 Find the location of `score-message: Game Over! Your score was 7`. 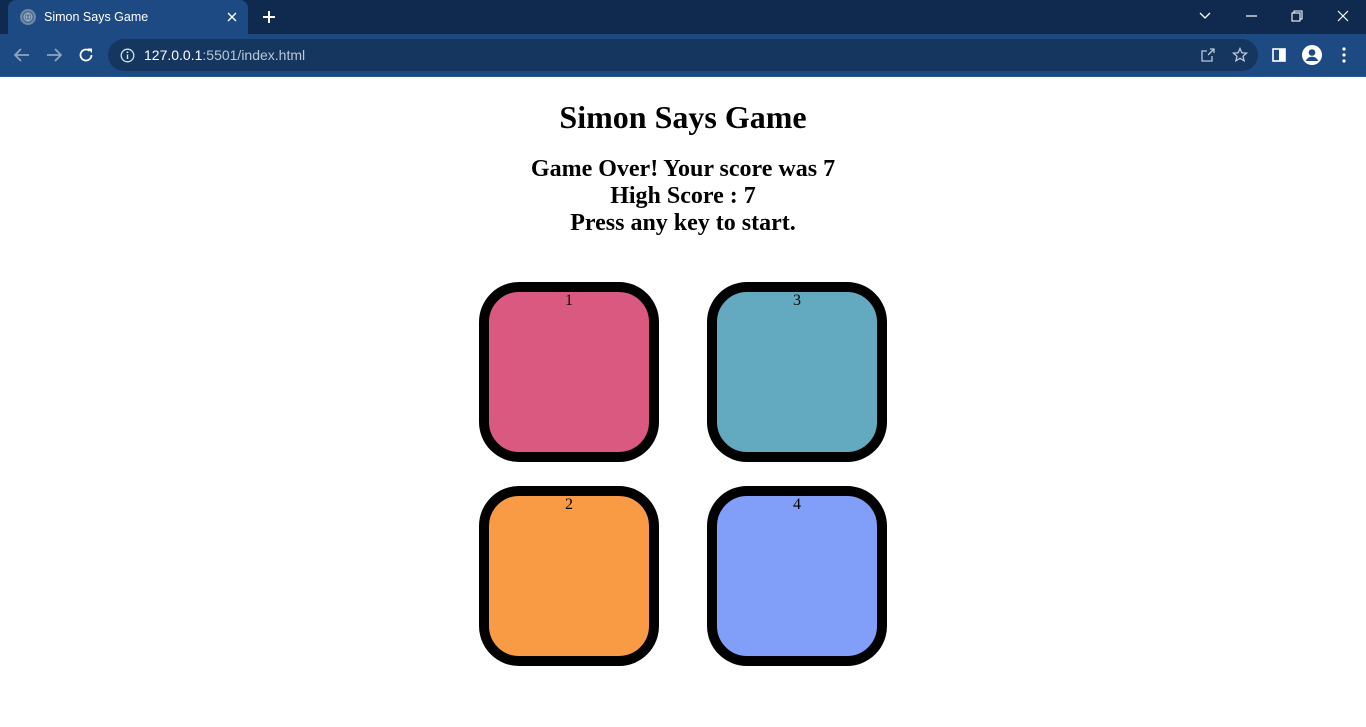

score-message: Game Over! Your score was 7 is located at coordinates (683, 169).